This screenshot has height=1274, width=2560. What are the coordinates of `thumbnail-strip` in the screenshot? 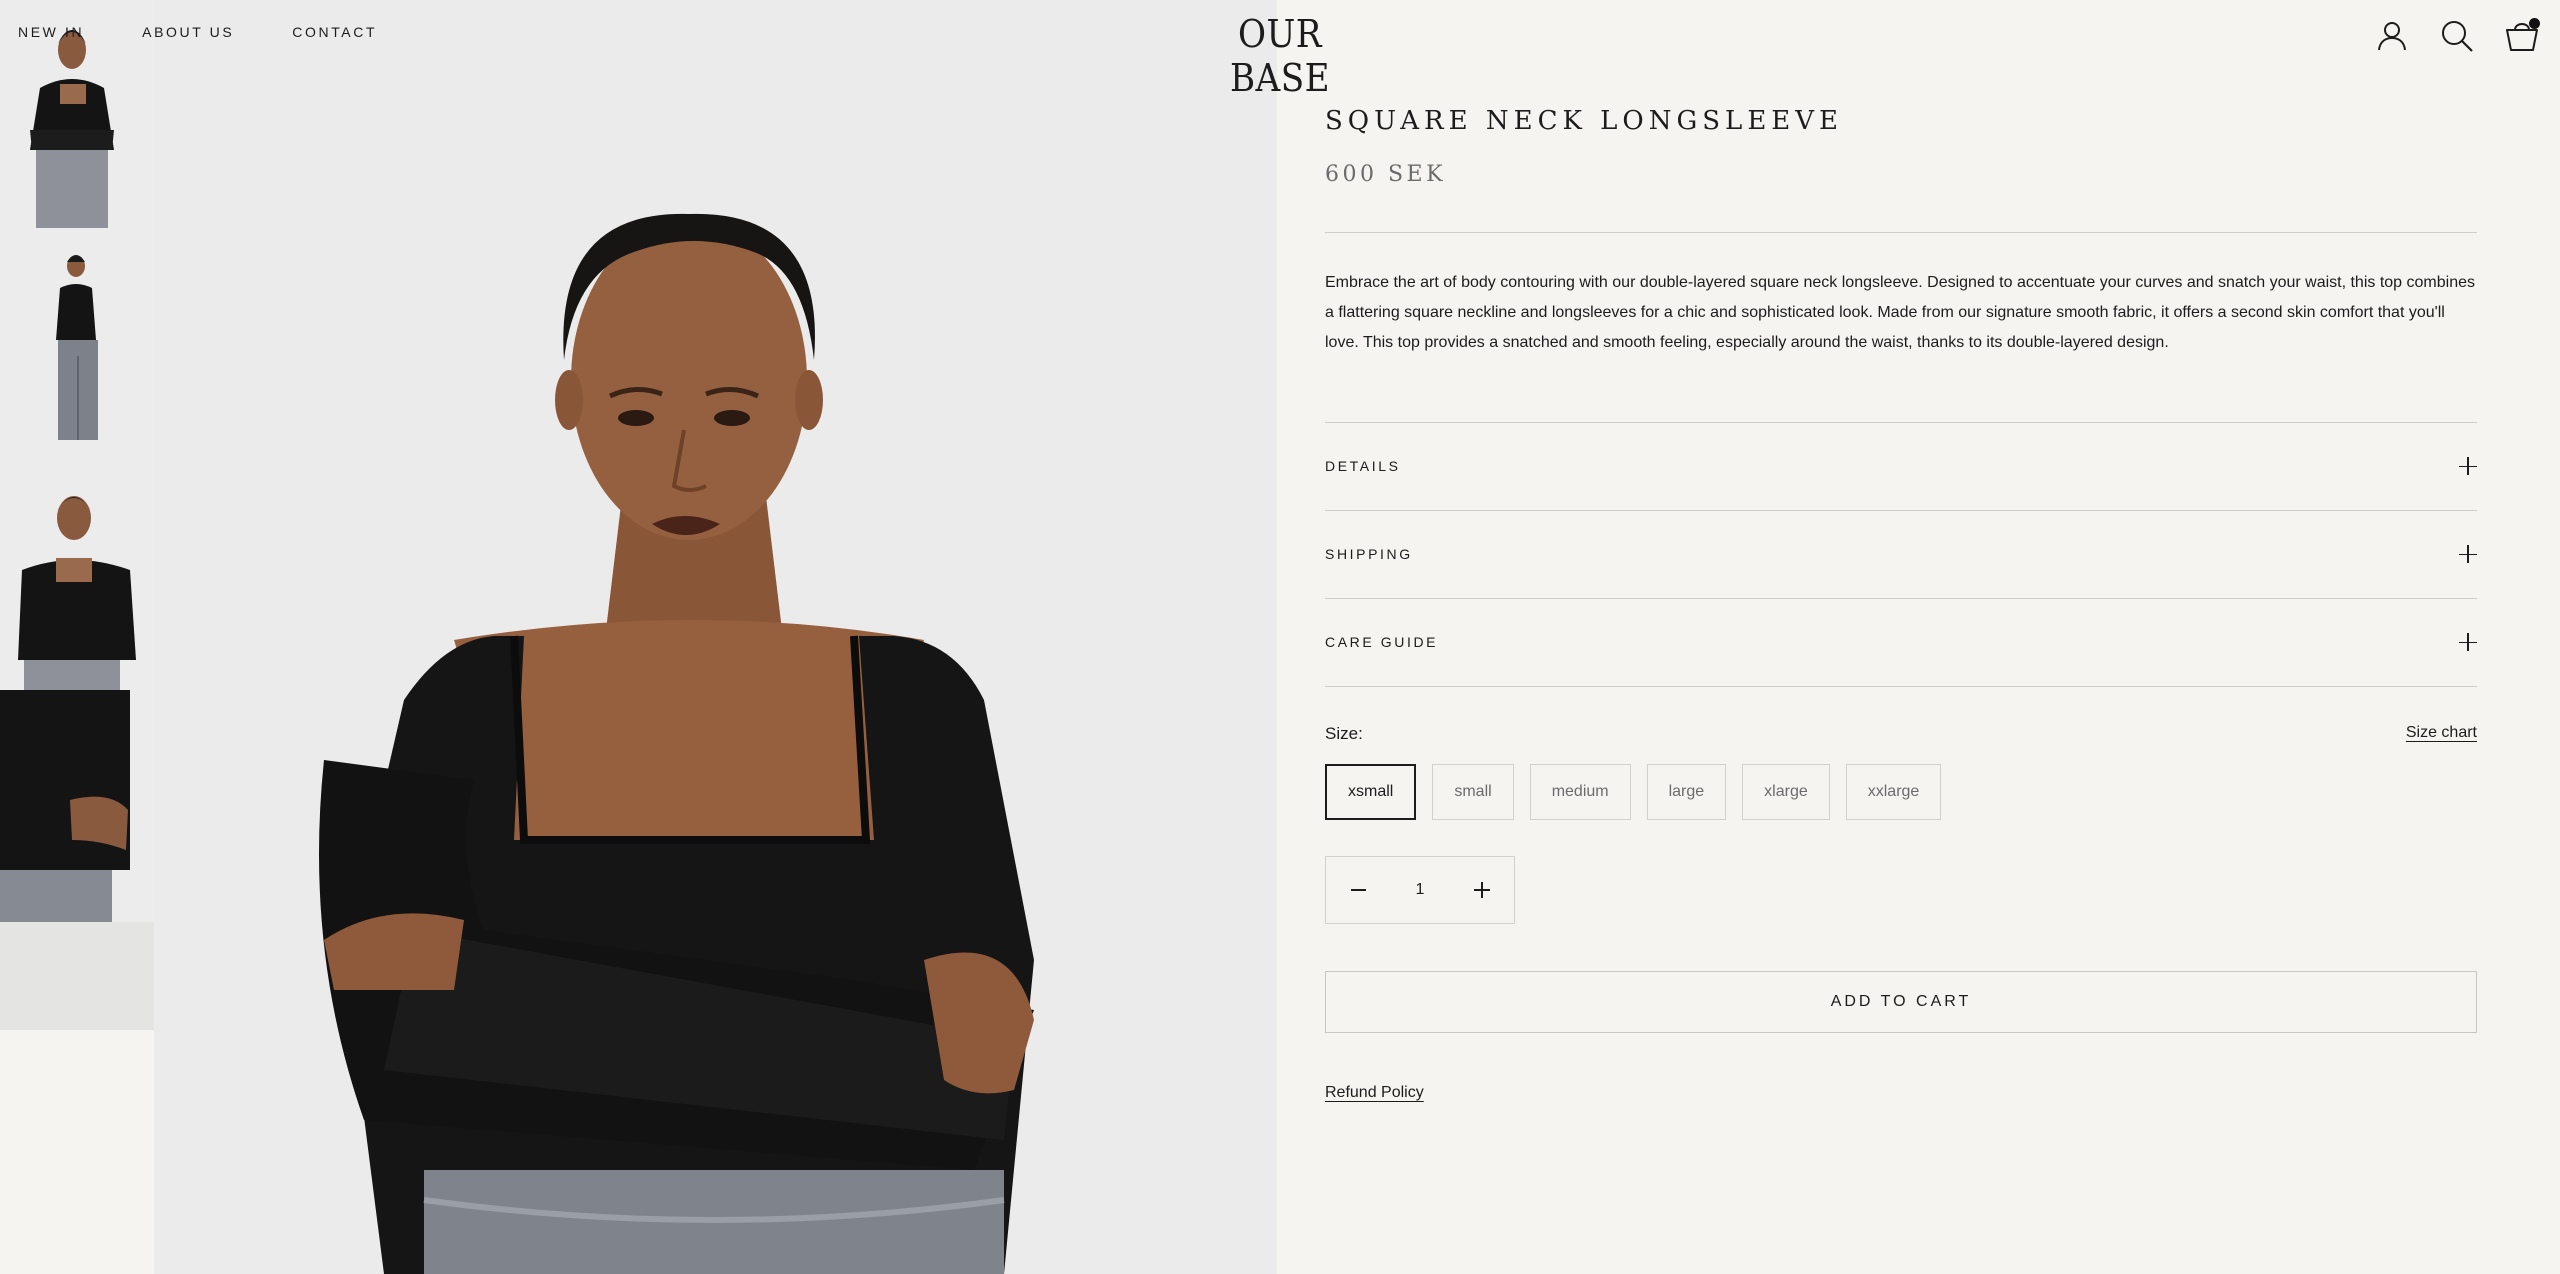 It's located at (77, 637).